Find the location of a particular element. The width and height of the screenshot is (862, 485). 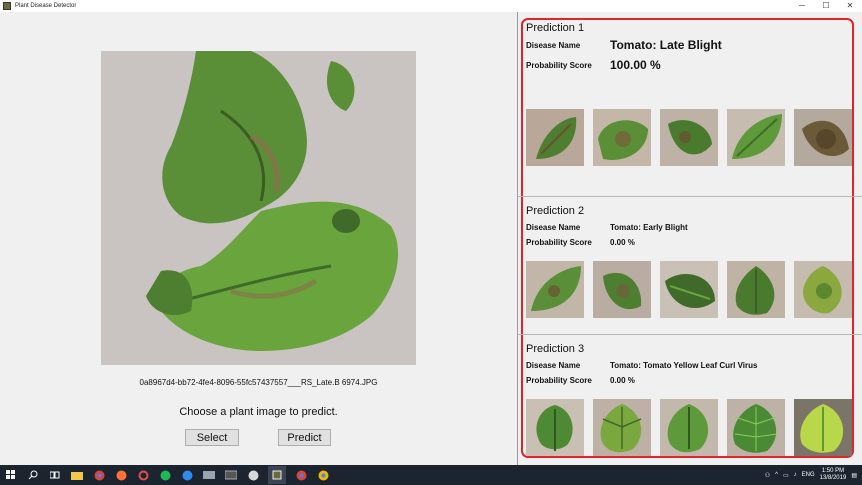

prediction-title: Prediction 3 is located at coordinates (555, 349).